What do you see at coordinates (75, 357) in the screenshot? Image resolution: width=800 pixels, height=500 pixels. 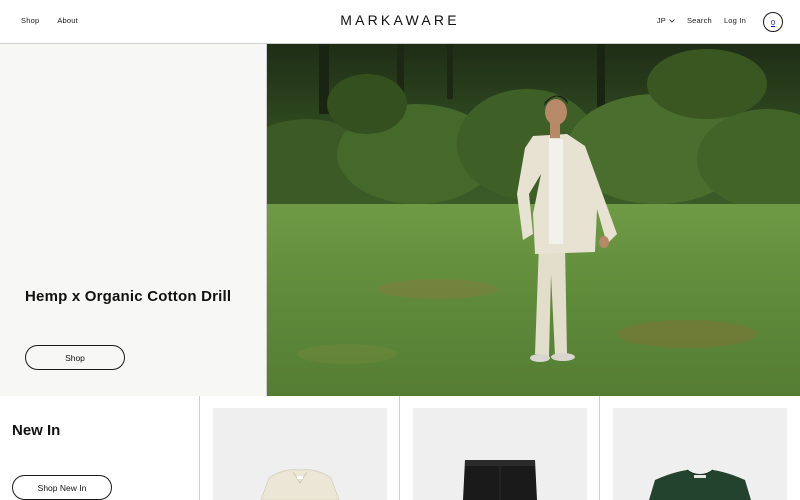 I see `hero-shop-button: Shop` at bounding box center [75, 357].